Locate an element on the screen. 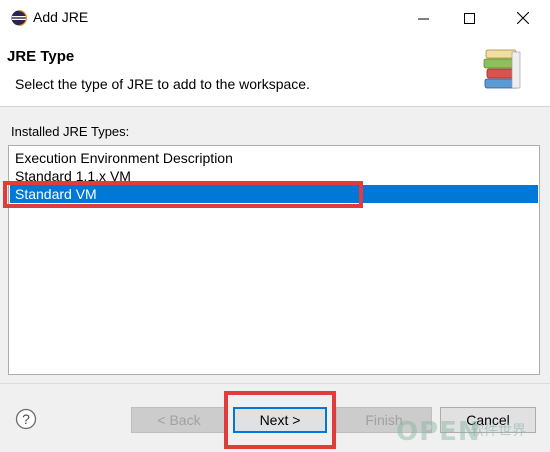 The image size is (550, 452). next-button: Next > is located at coordinates (280, 420).